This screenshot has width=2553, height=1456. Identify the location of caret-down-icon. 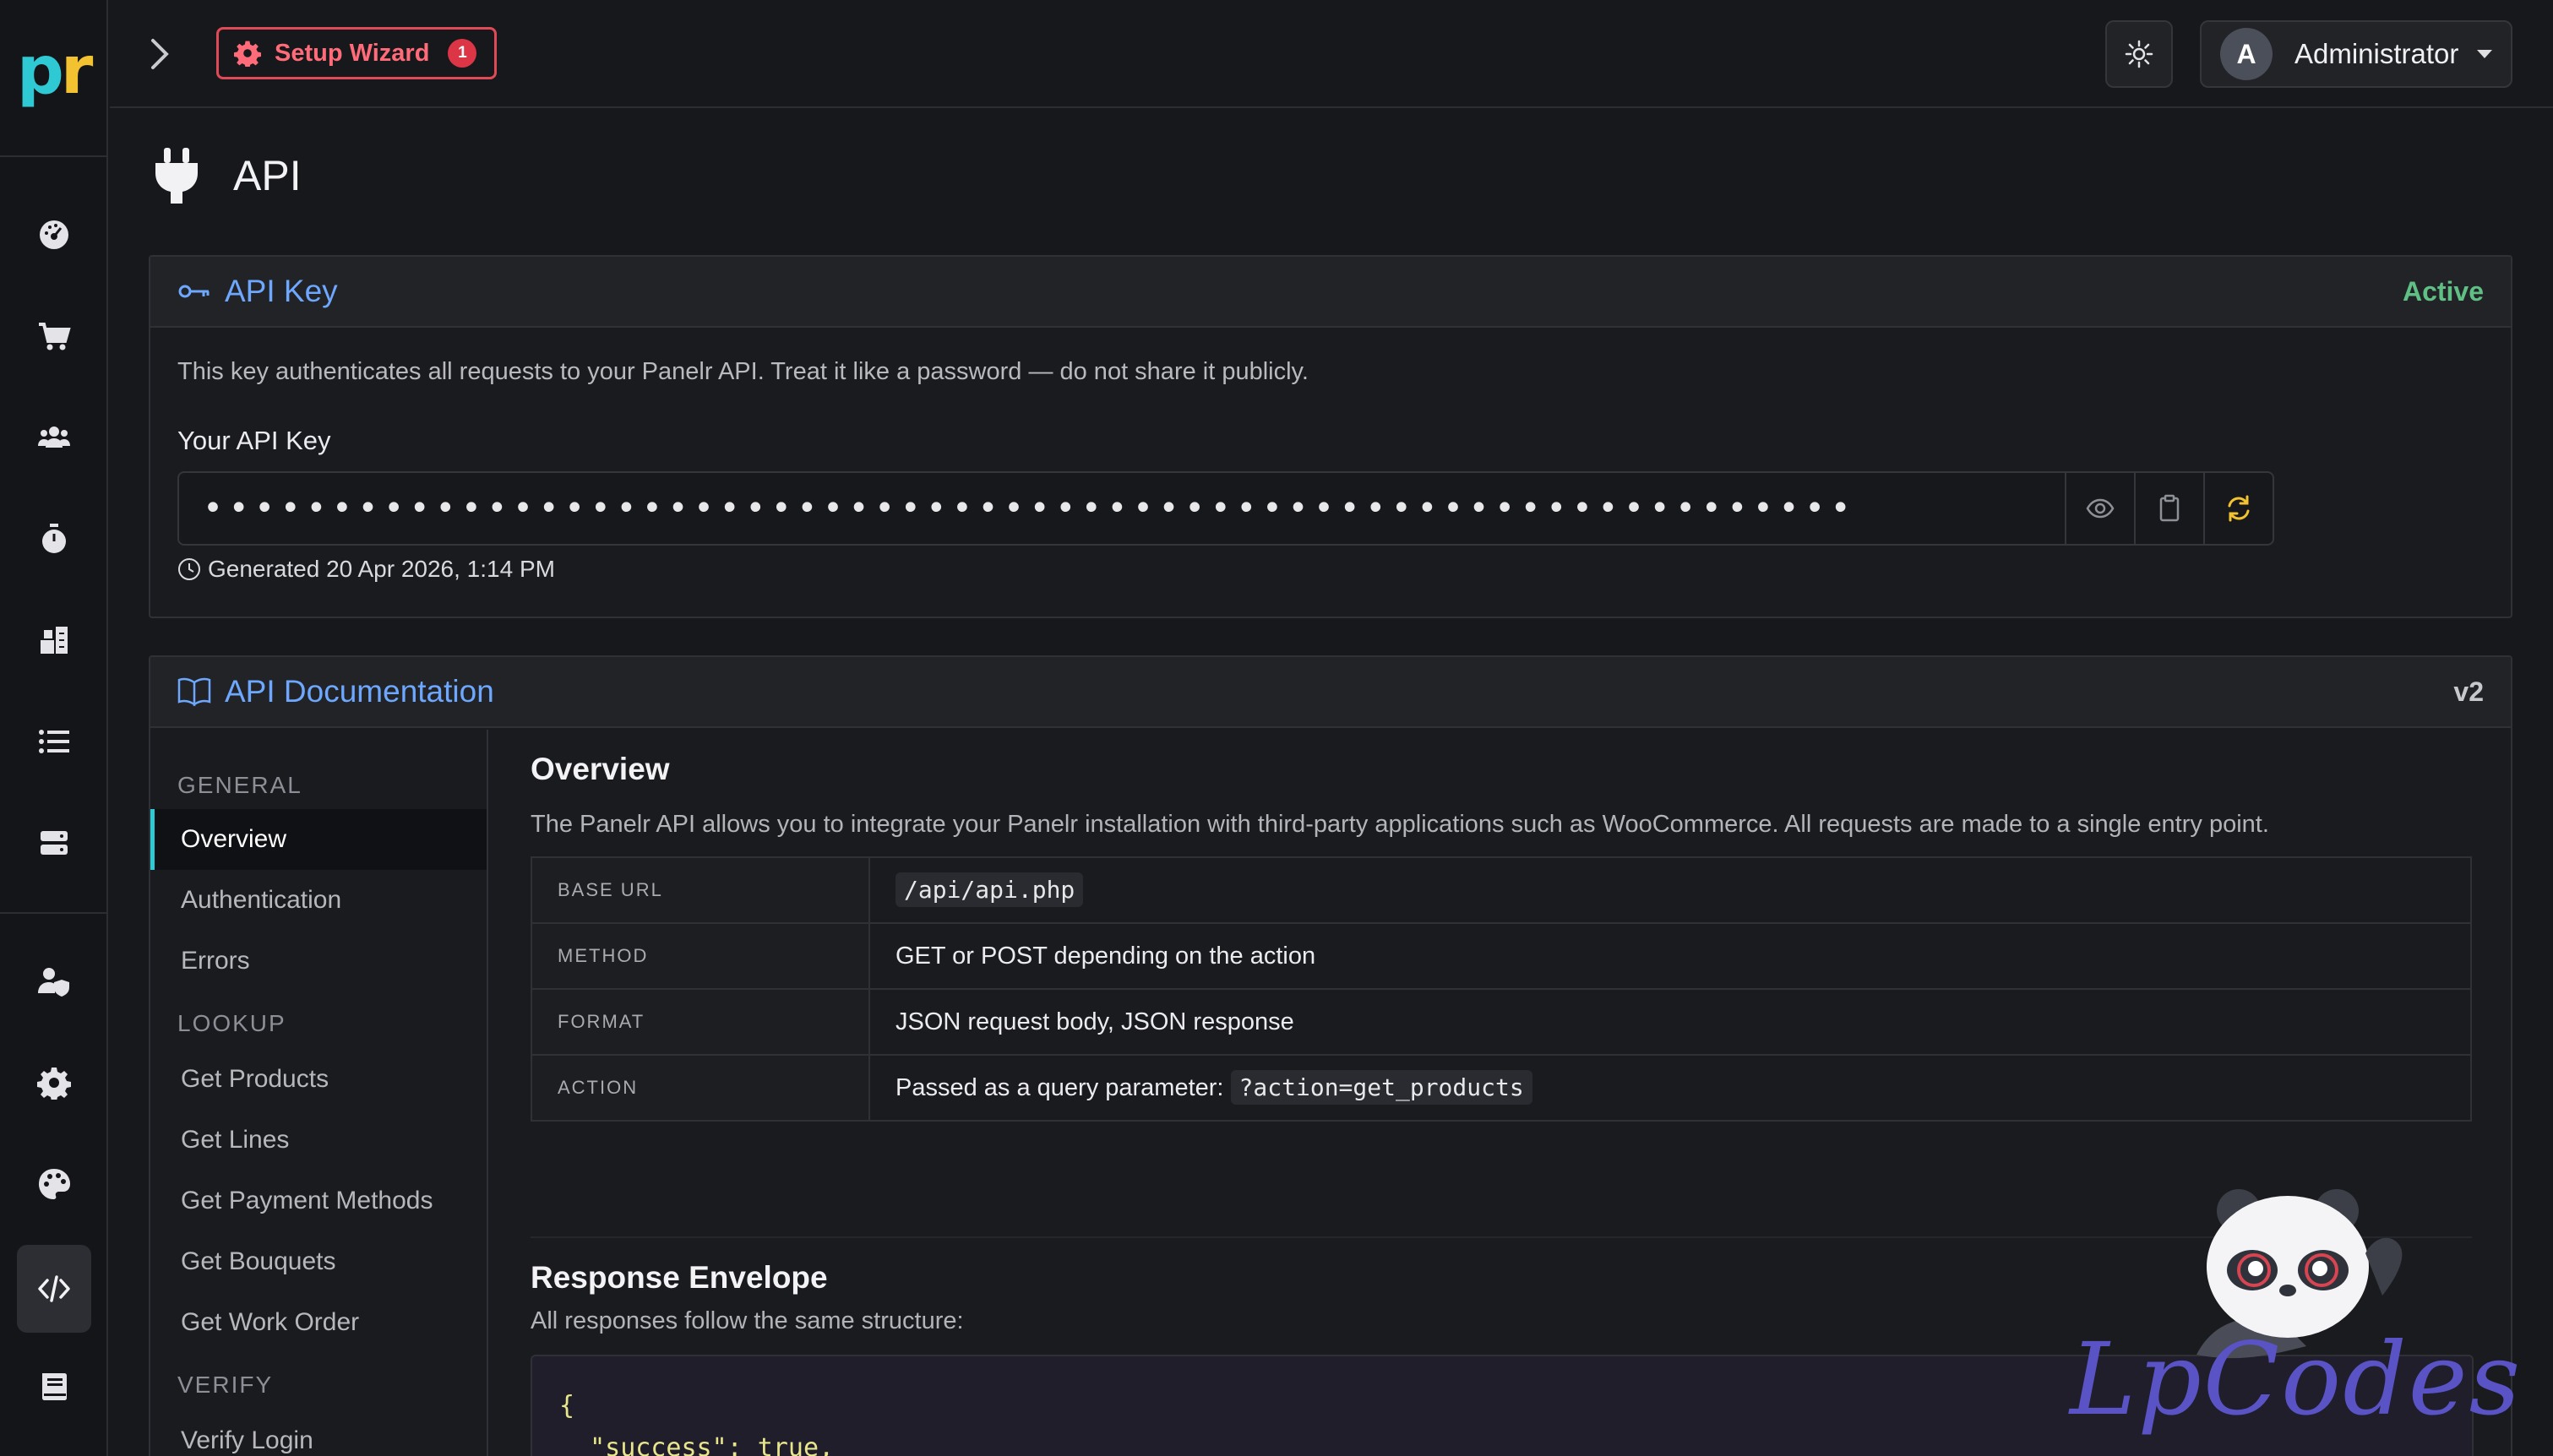
(2485, 54).